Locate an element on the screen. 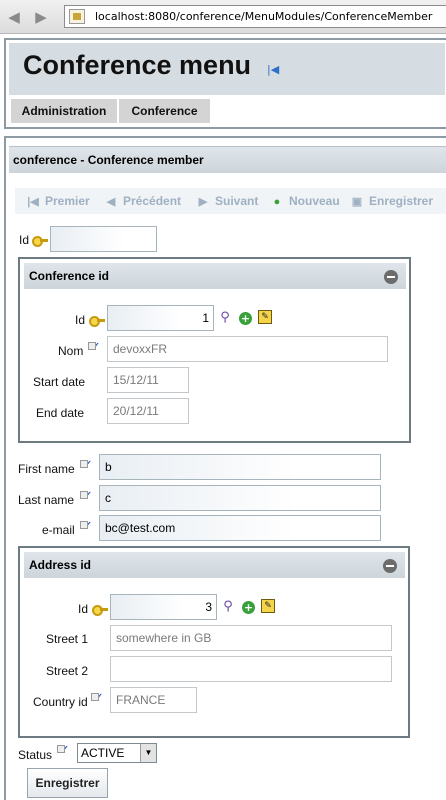  status-select: ACTIVE ▼ is located at coordinates (117, 753).